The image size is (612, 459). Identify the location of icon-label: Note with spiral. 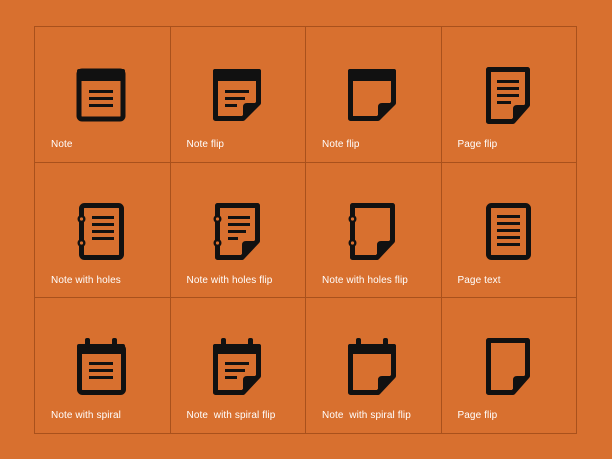
(86, 416).